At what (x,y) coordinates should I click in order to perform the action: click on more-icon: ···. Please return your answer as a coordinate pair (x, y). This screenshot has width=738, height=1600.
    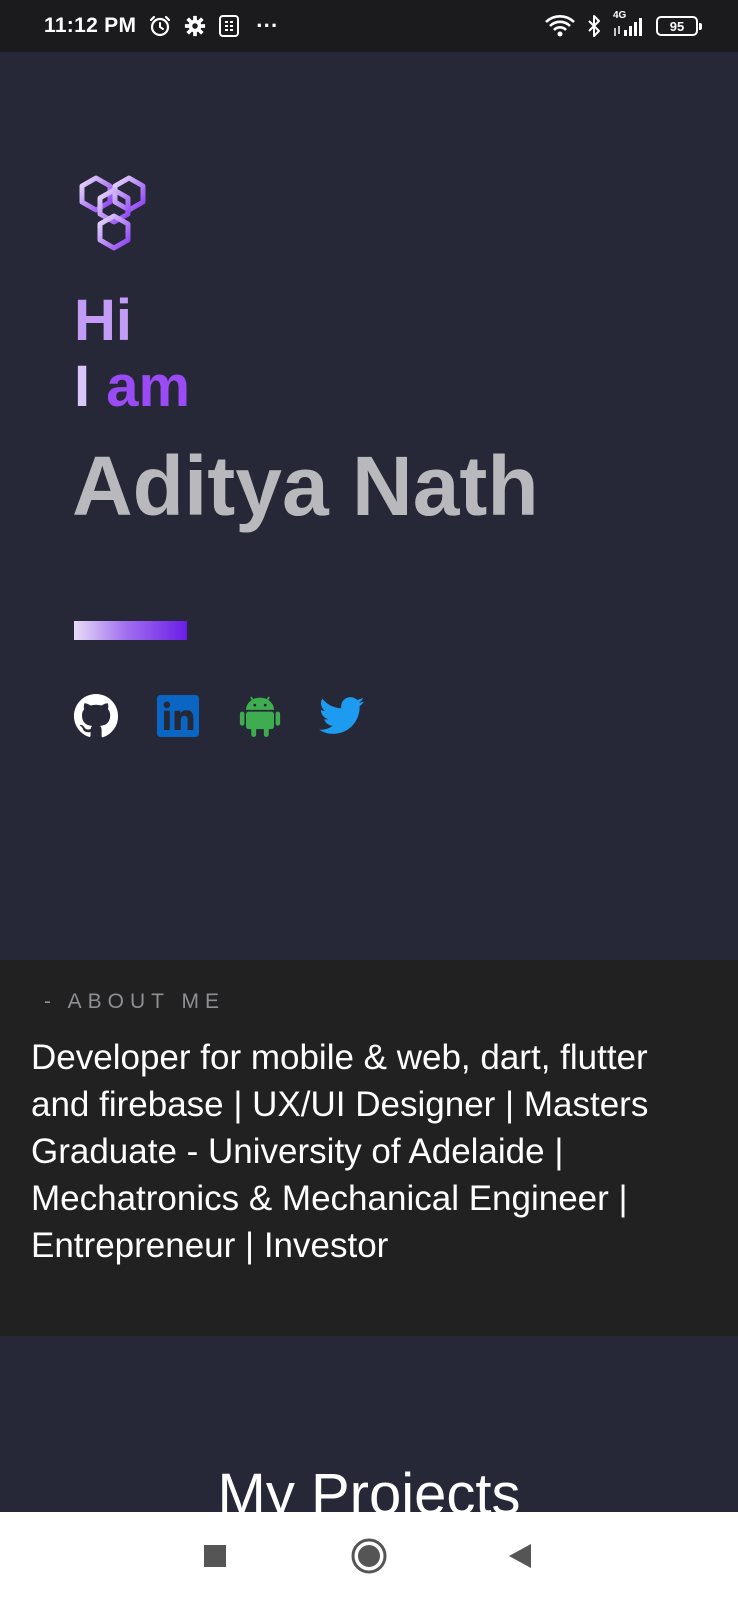
    Looking at the image, I should click on (267, 25).